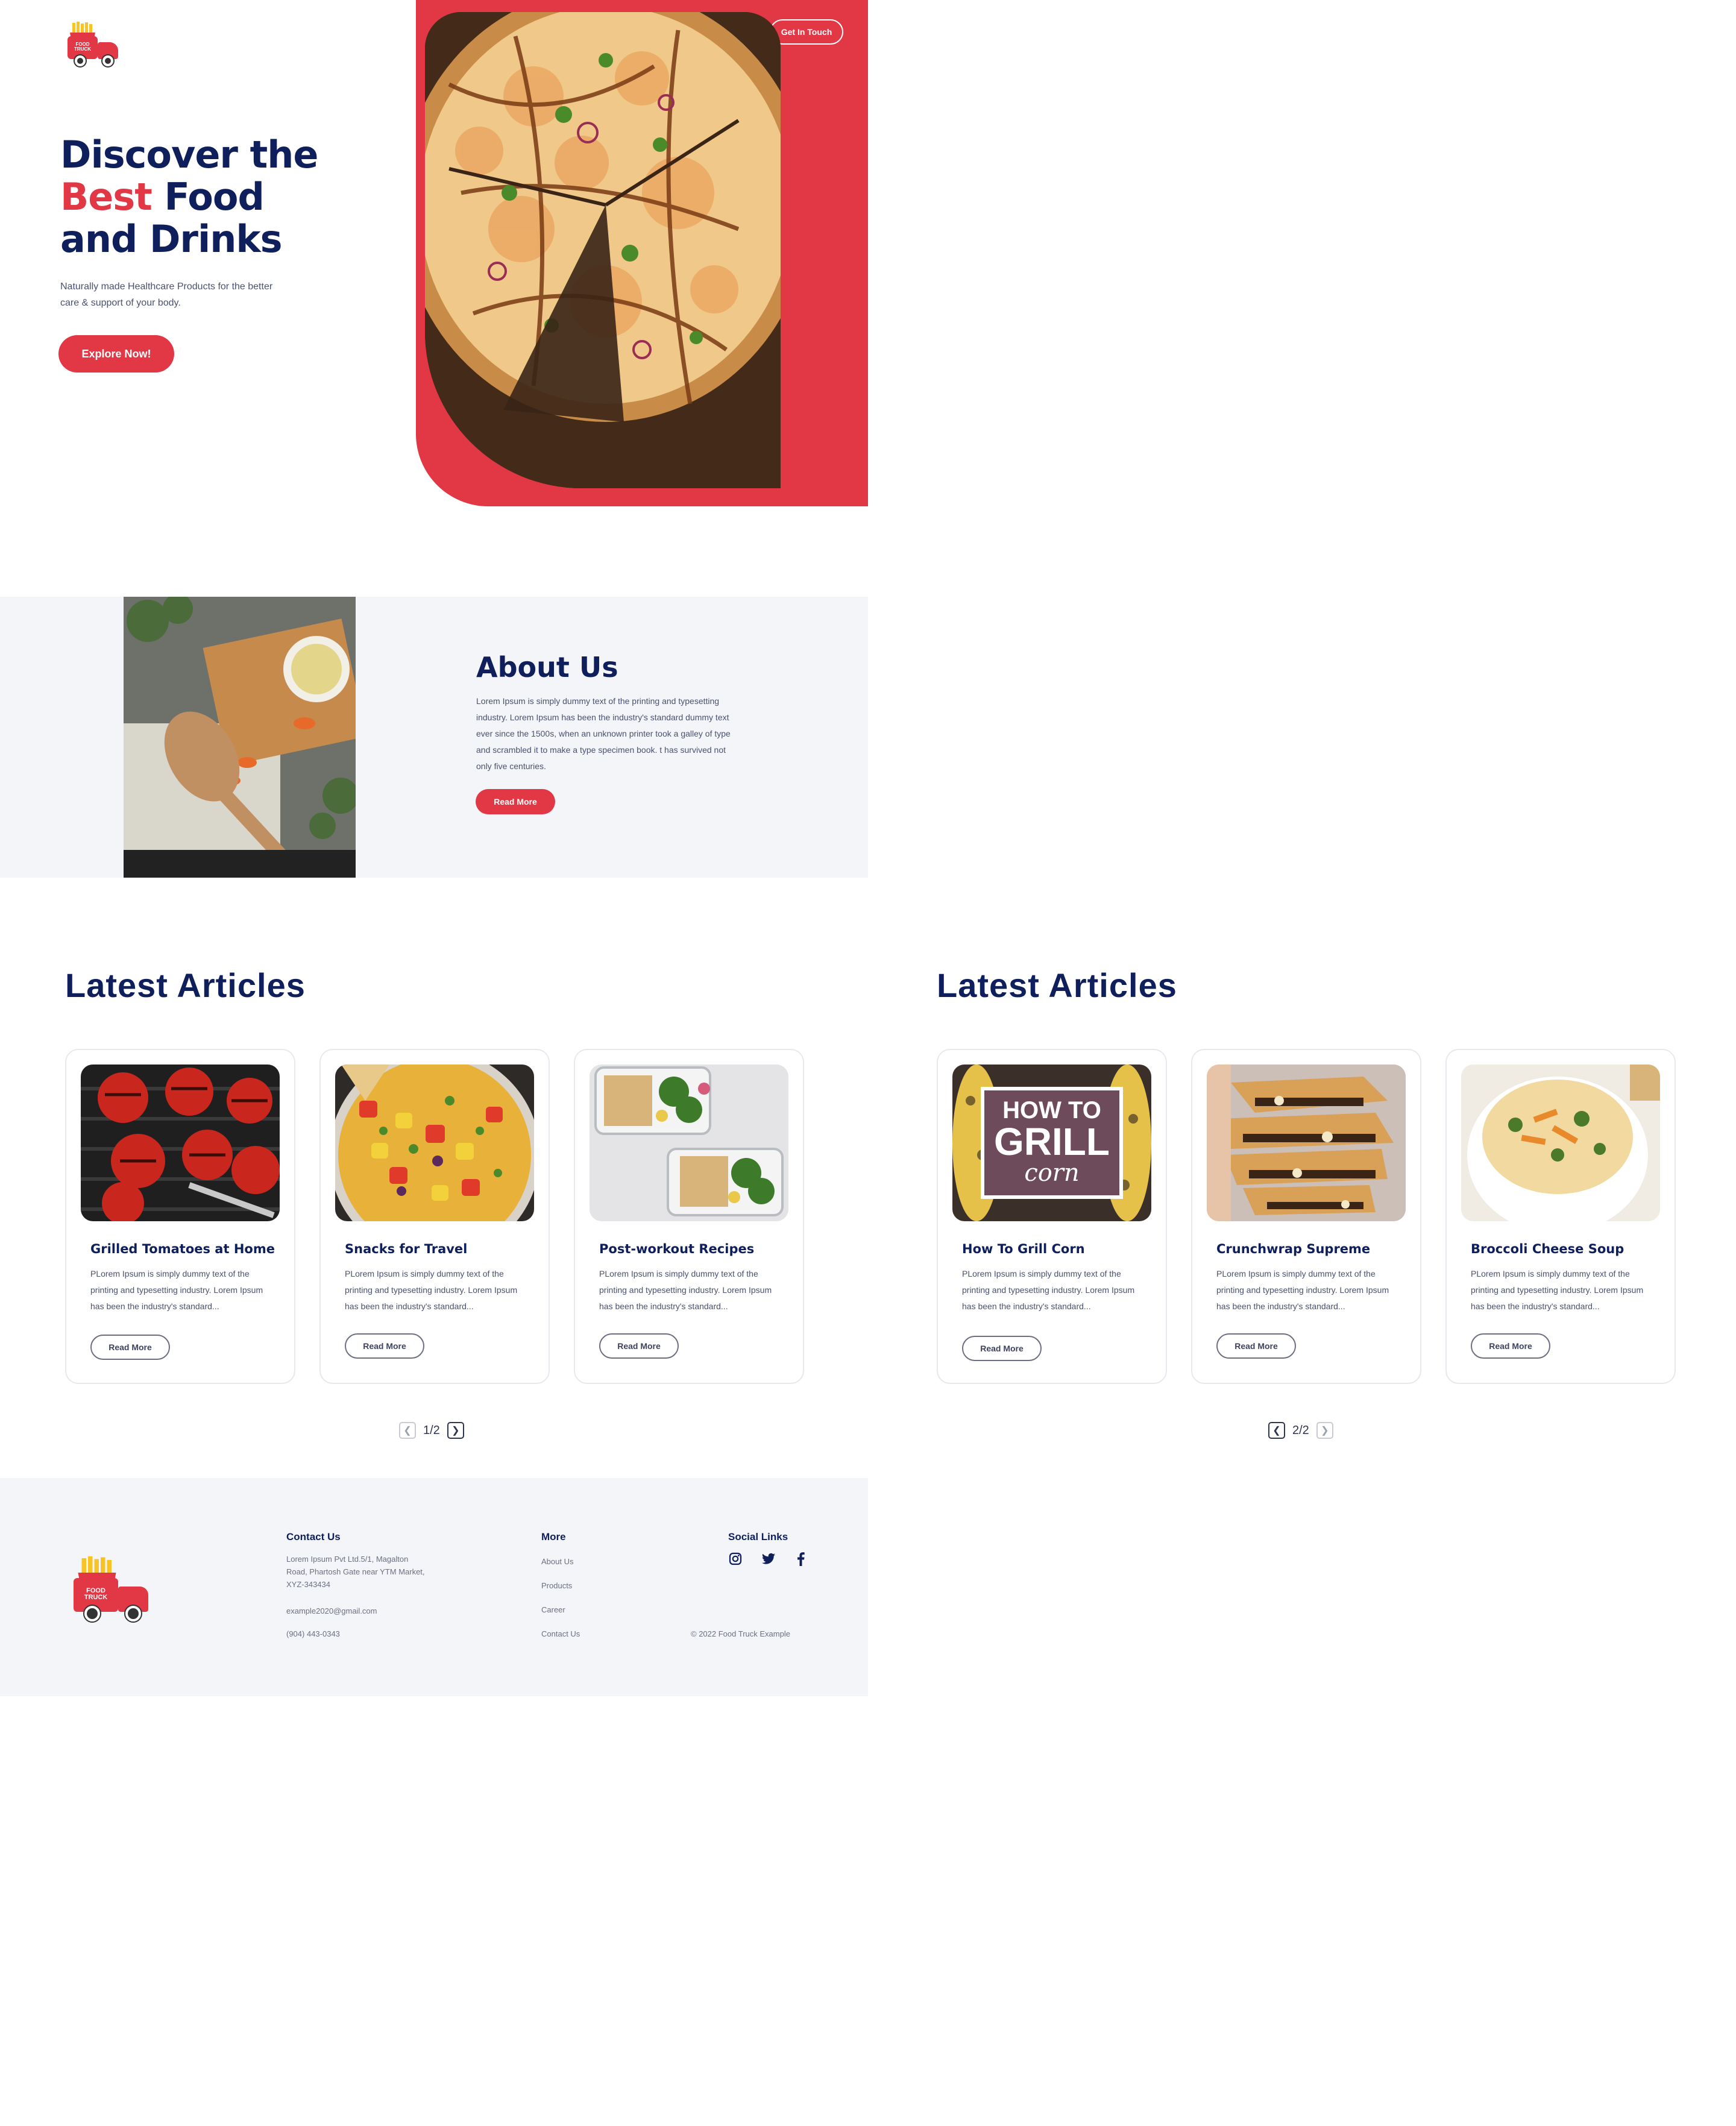 The width and height of the screenshot is (1736, 2126). I want to click on more-heading: More, so click(553, 1537).